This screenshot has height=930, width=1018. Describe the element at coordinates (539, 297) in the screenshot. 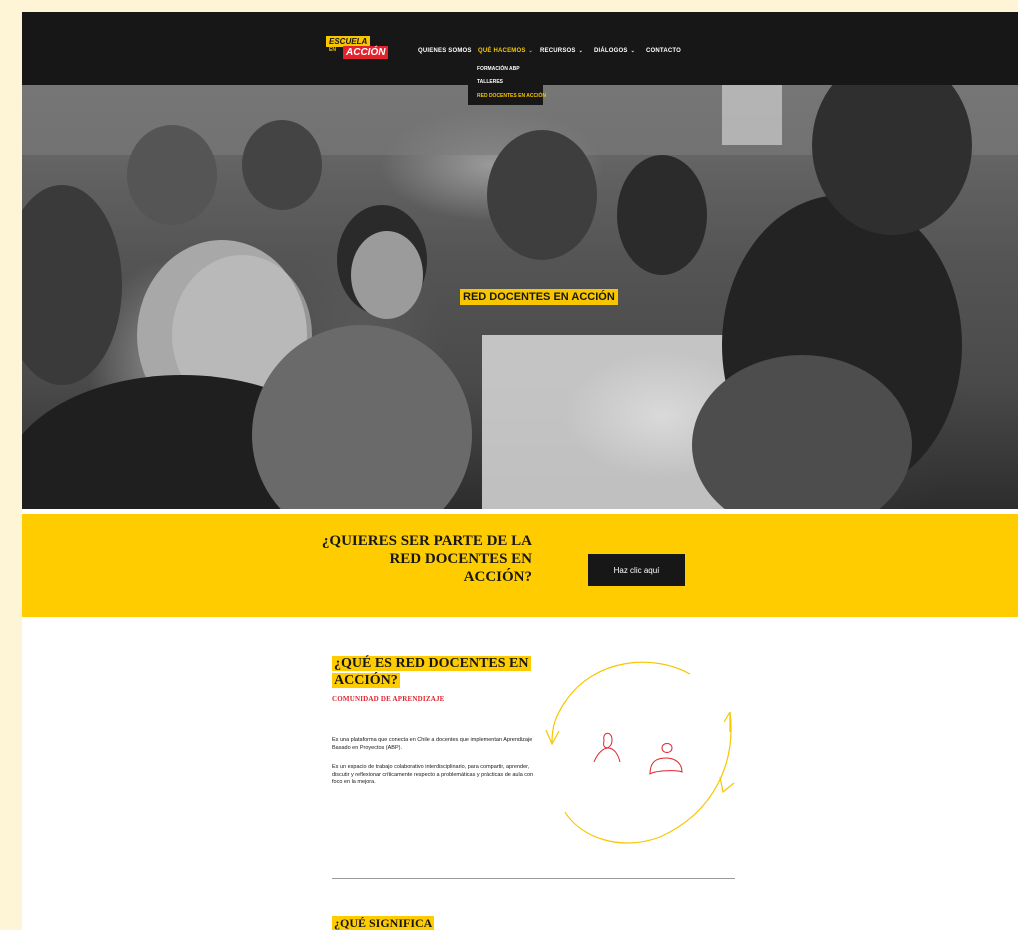

I see `hero-title: RED DOCENTES EN ACCIÓN` at that location.